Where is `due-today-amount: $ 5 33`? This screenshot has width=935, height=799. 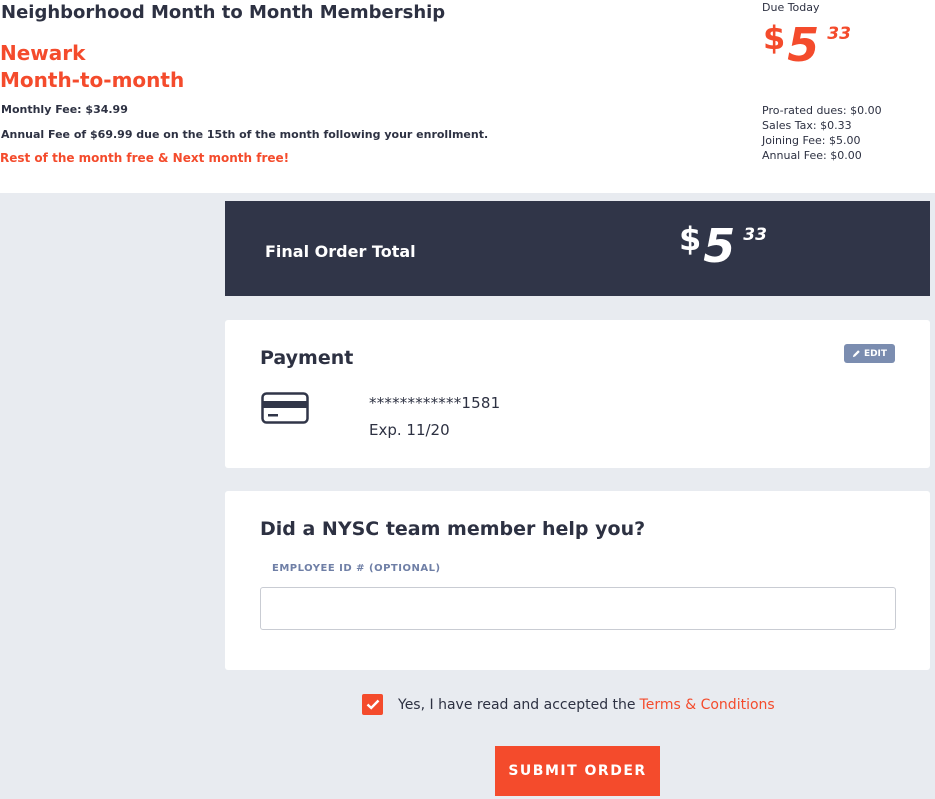
due-today-amount: $ 5 33 is located at coordinates (807, 45).